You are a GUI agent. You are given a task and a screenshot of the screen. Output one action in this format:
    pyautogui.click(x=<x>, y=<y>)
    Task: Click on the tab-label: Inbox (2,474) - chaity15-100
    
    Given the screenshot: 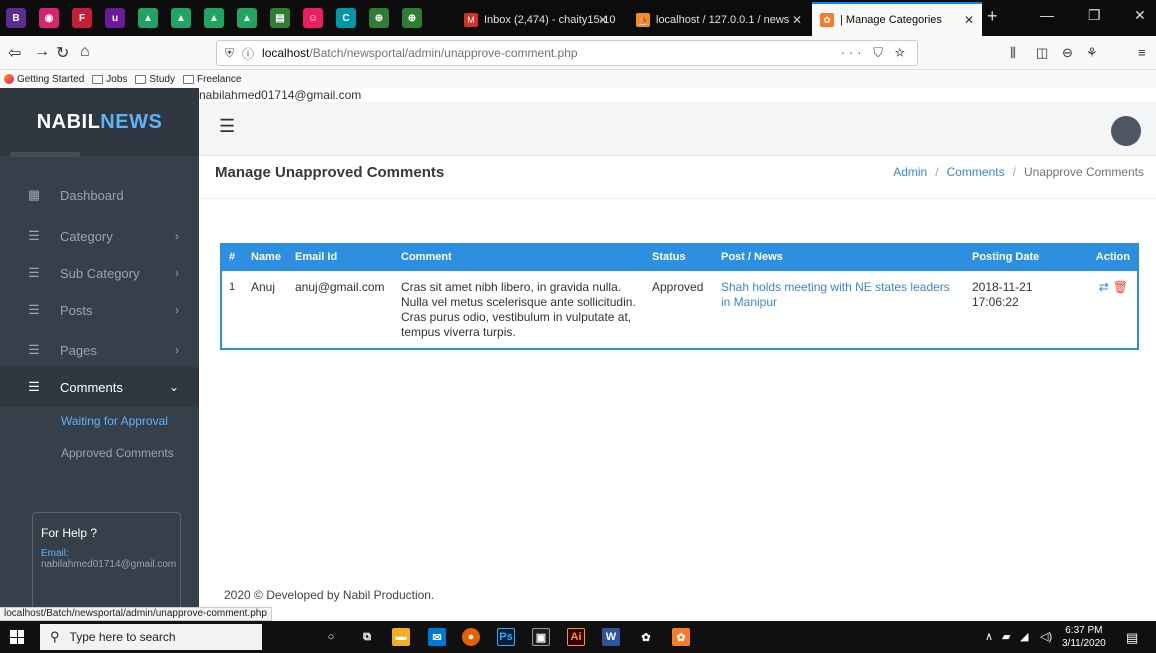 What is the action you would take?
    pyautogui.click(x=550, y=20)
    